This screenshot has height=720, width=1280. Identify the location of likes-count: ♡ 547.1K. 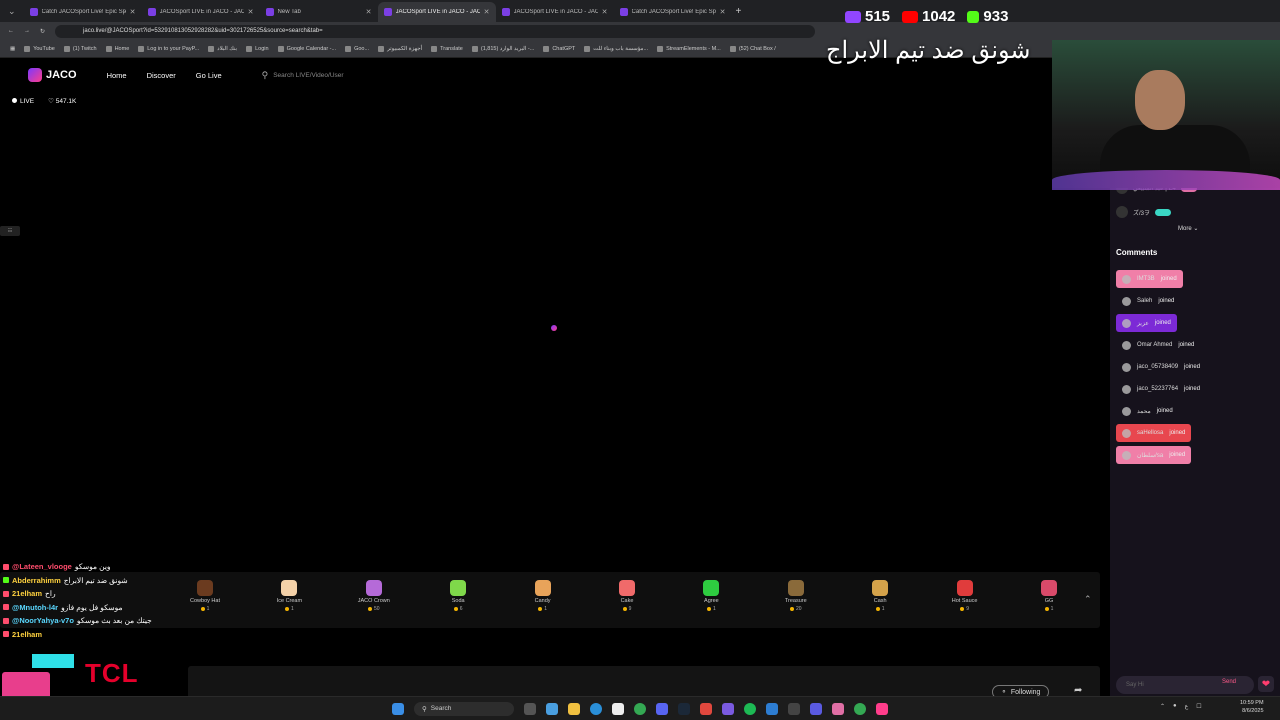
(62, 101).